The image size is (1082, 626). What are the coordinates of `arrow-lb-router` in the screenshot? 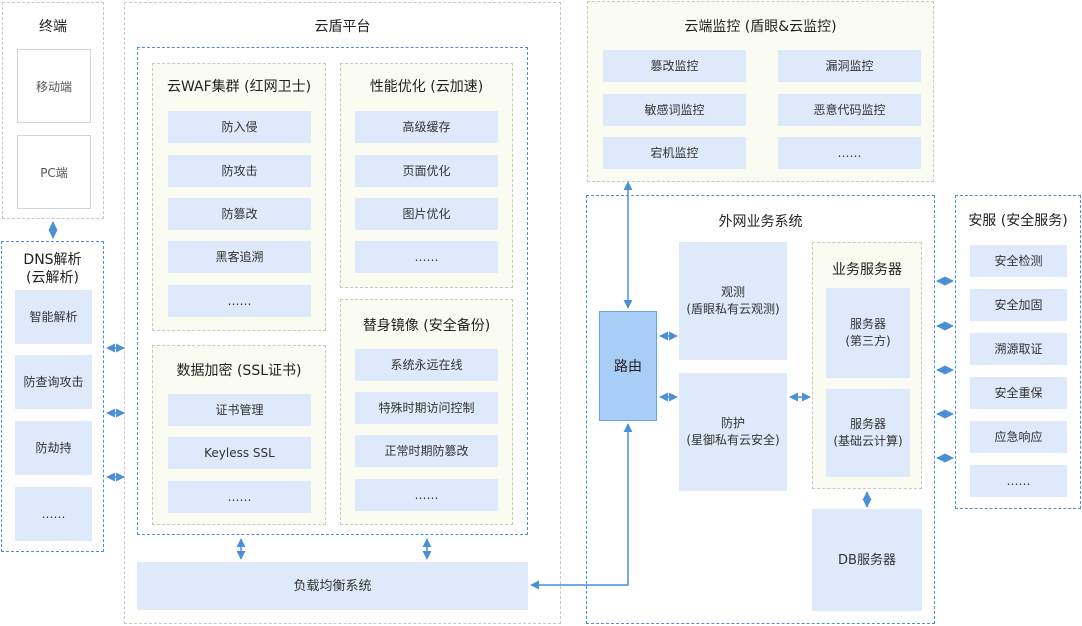 It's located at (581, 506).